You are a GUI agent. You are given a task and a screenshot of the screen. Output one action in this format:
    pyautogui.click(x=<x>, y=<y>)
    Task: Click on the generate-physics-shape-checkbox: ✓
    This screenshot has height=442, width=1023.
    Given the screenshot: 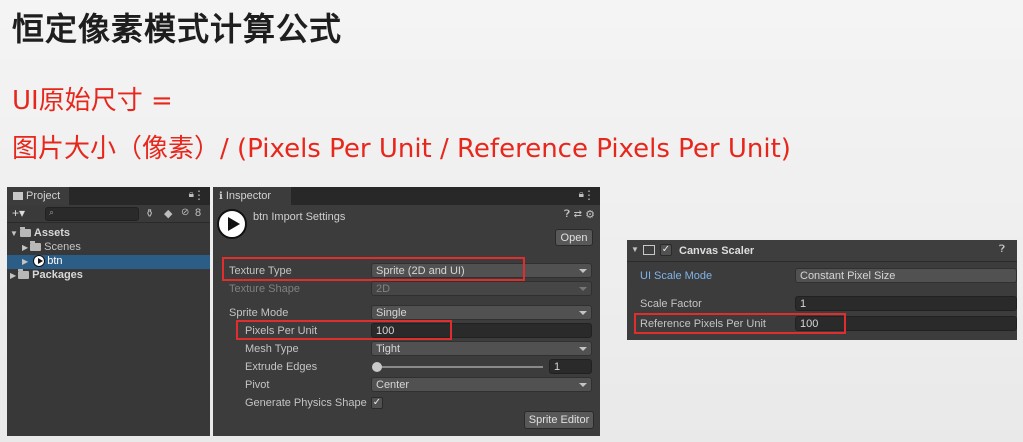 What is the action you would take?
    pyautogui.click(x=377, y=403)
    